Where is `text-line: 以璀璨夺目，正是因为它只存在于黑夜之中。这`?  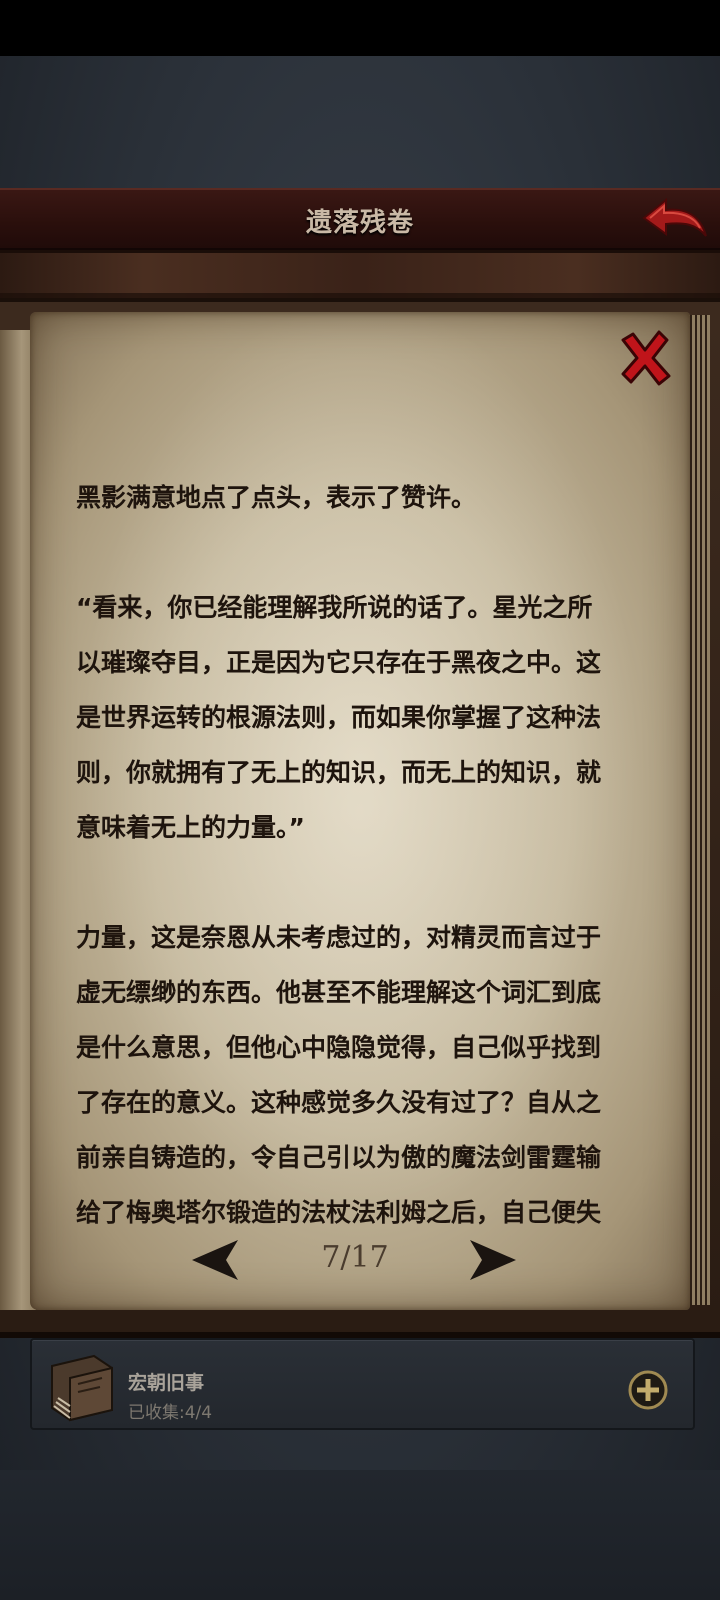
text-line: 以璀璨夺目，正是因为它只存在于黑夜之中。这 is located at coordinates (339, 662).